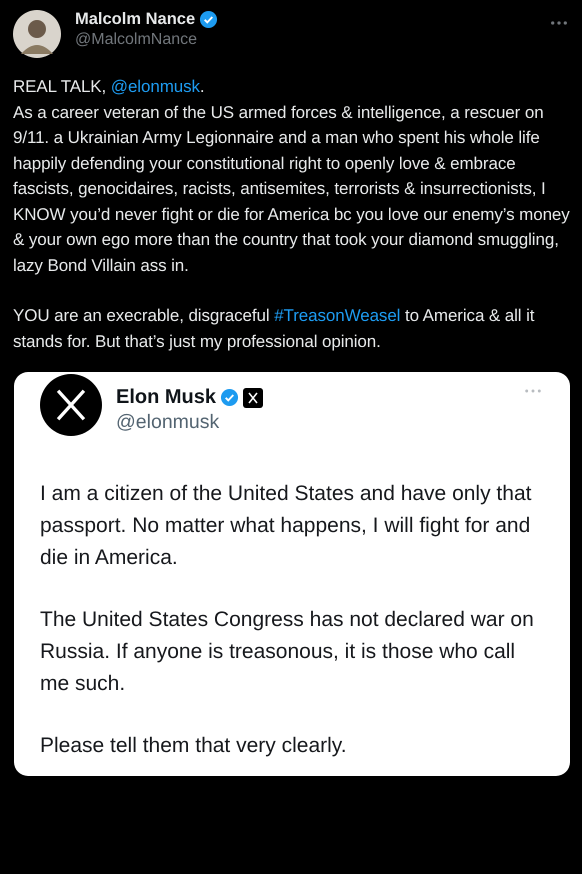  I want to click on tweet-text: I am a citizen of the United States and have only that passport. No matter what happens, I will fight for and die in America., so click(286, 526).